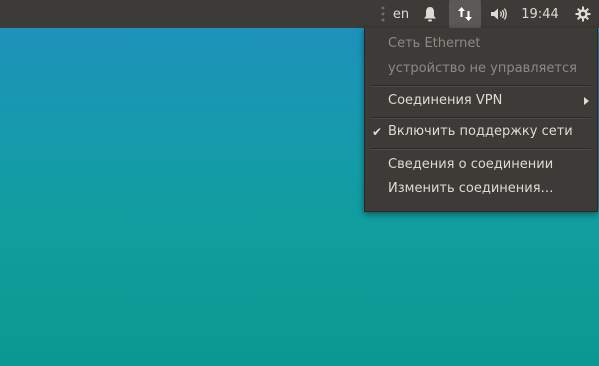 The width and height of the screenshot is (599, 366). Describe the element at coordinates (445, 100) in the screenshot. I see `vpn-connections-label: Соединения VPN` at that location.